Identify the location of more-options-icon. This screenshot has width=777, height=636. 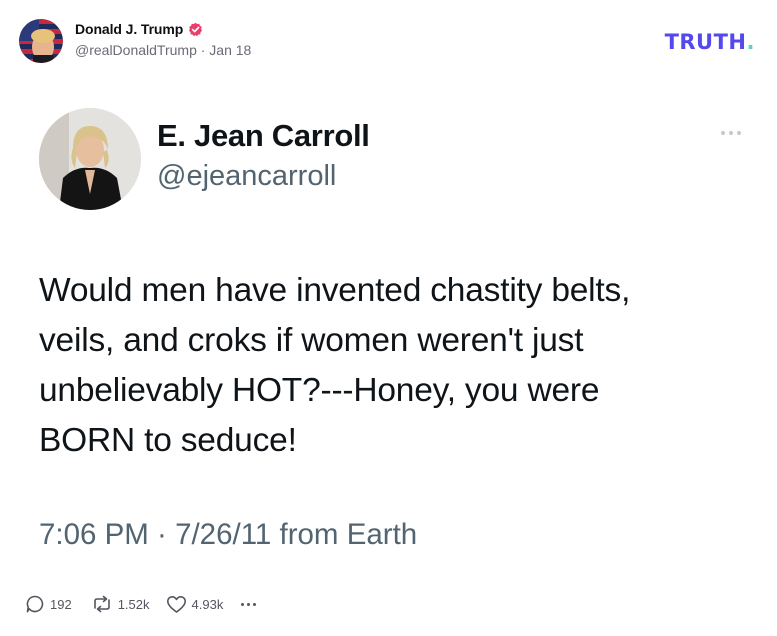
(731, 133).